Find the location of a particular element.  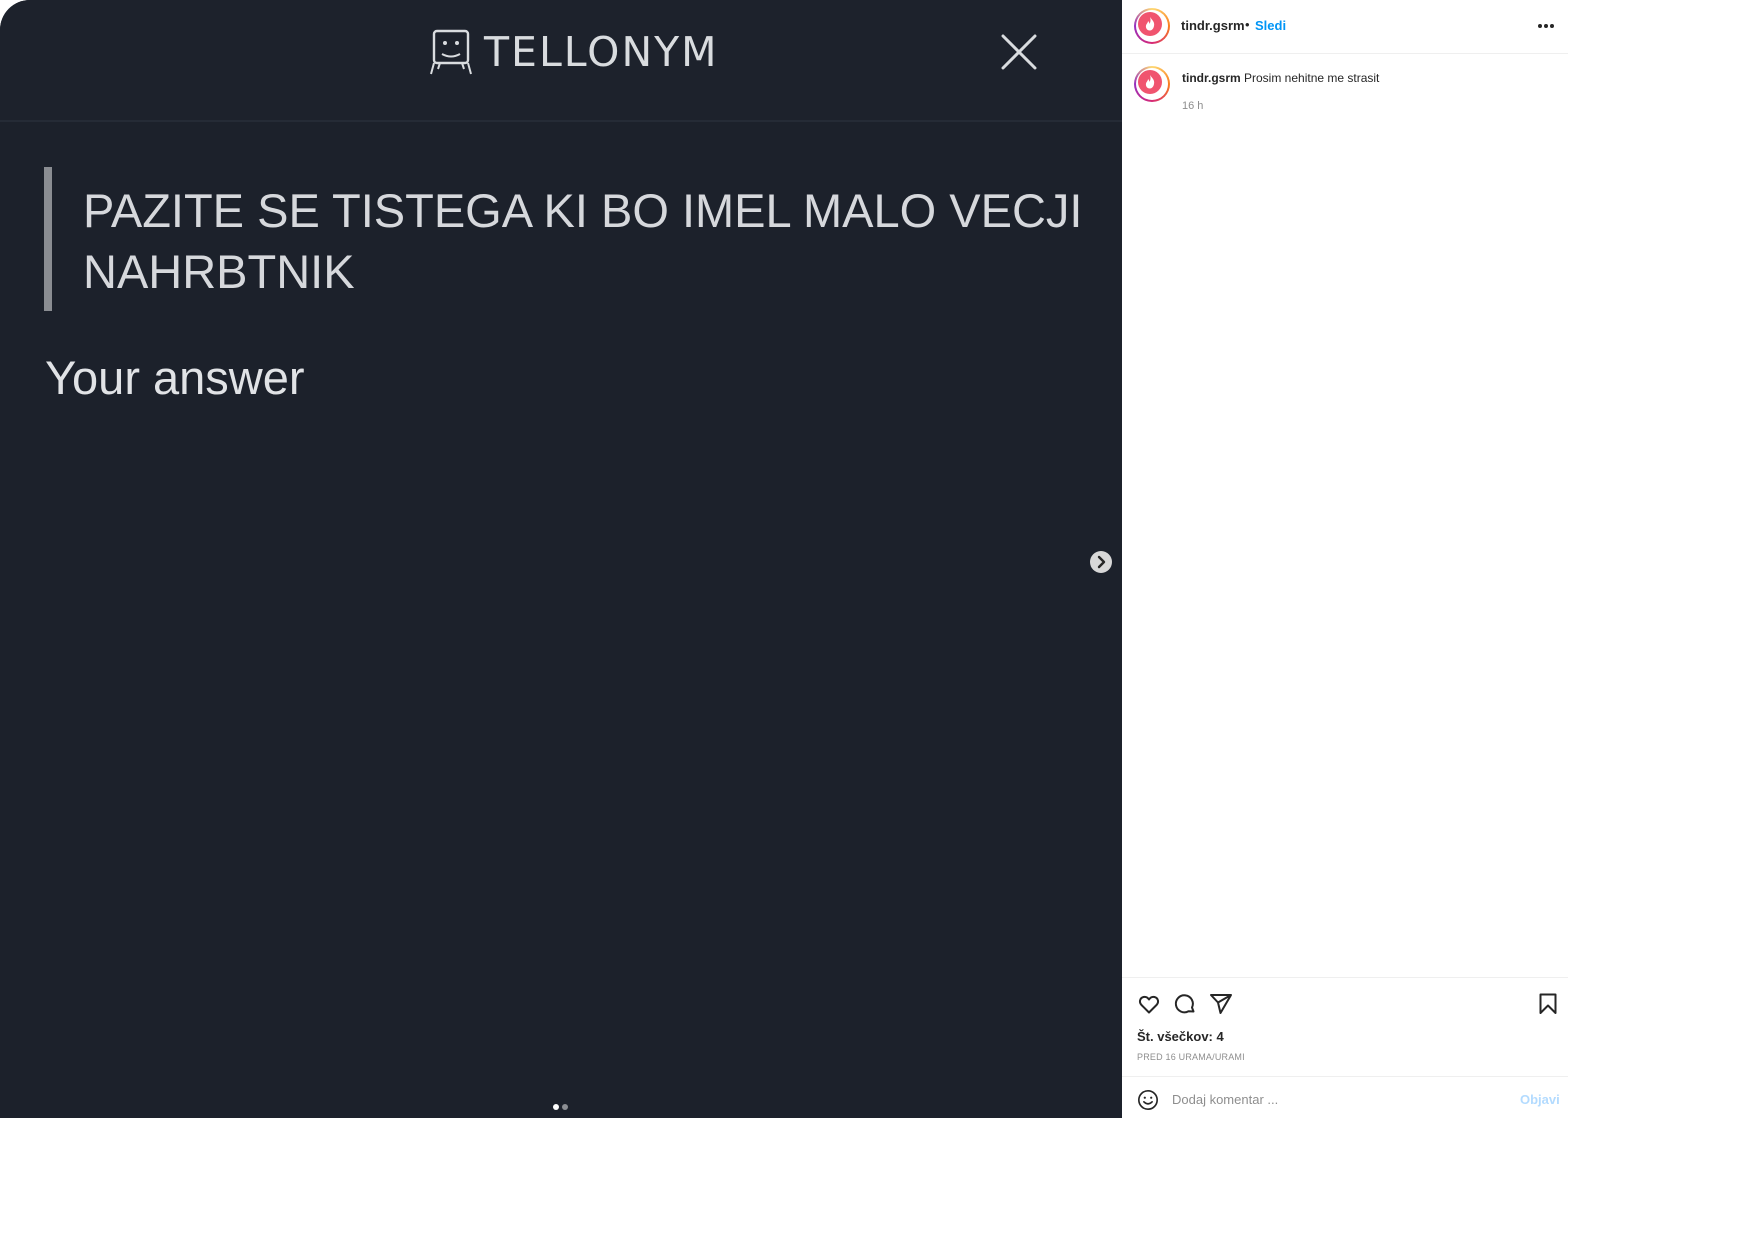

caption-username: tindr.gsrm is located at coordinates (1211, 78).